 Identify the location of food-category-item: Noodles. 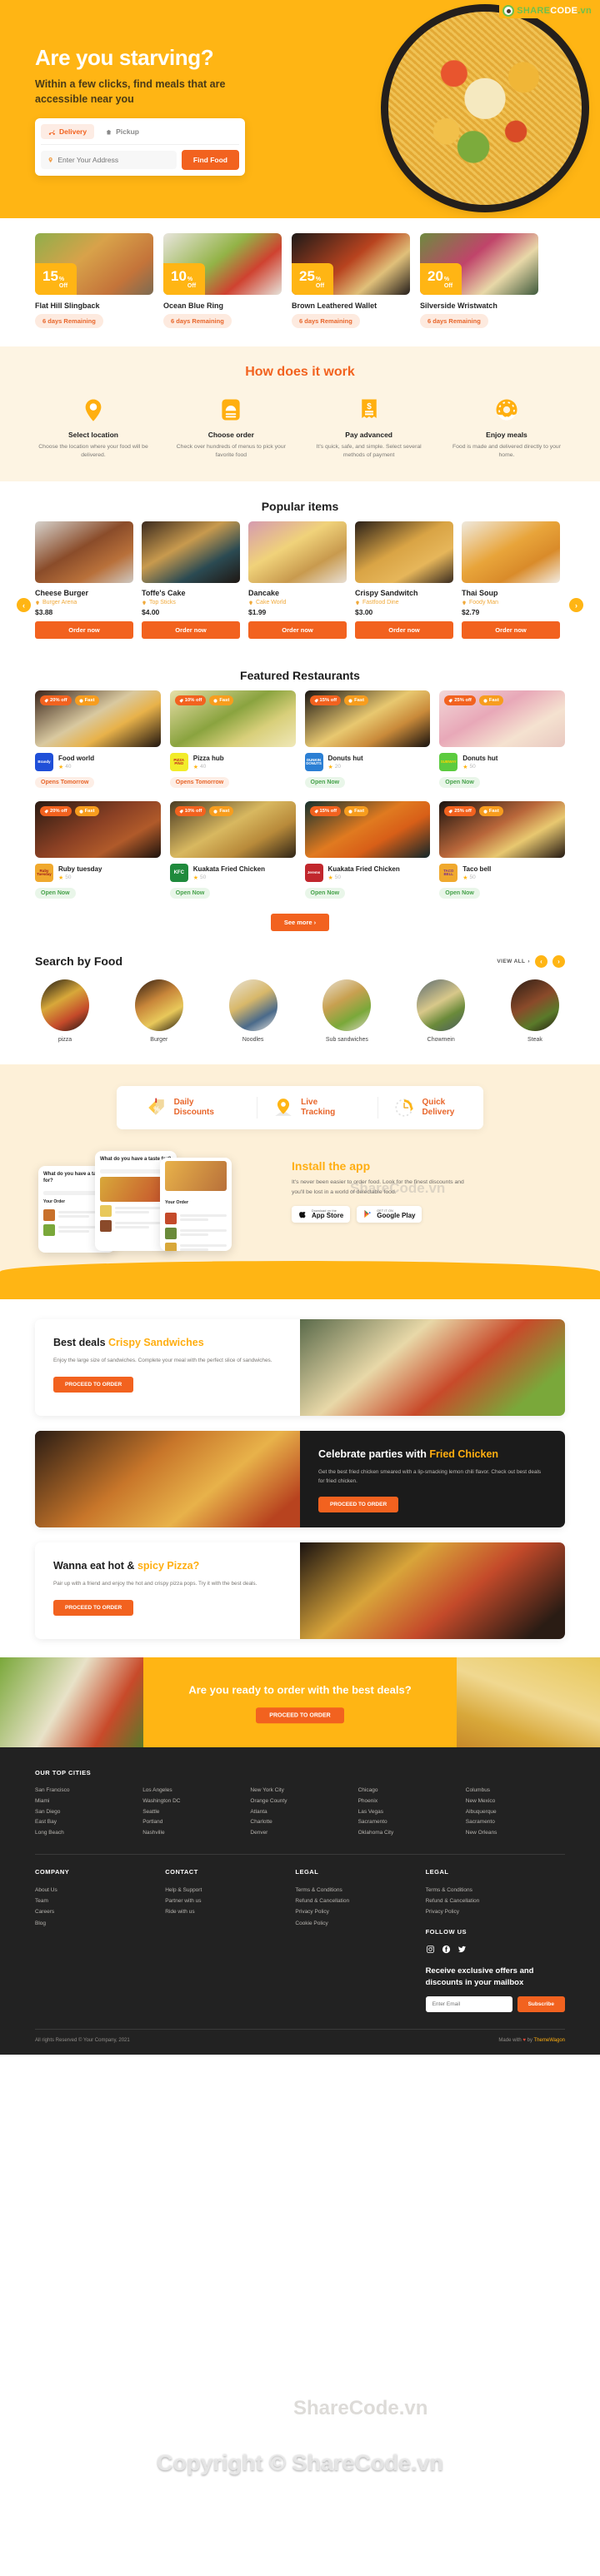
(253, 1011).